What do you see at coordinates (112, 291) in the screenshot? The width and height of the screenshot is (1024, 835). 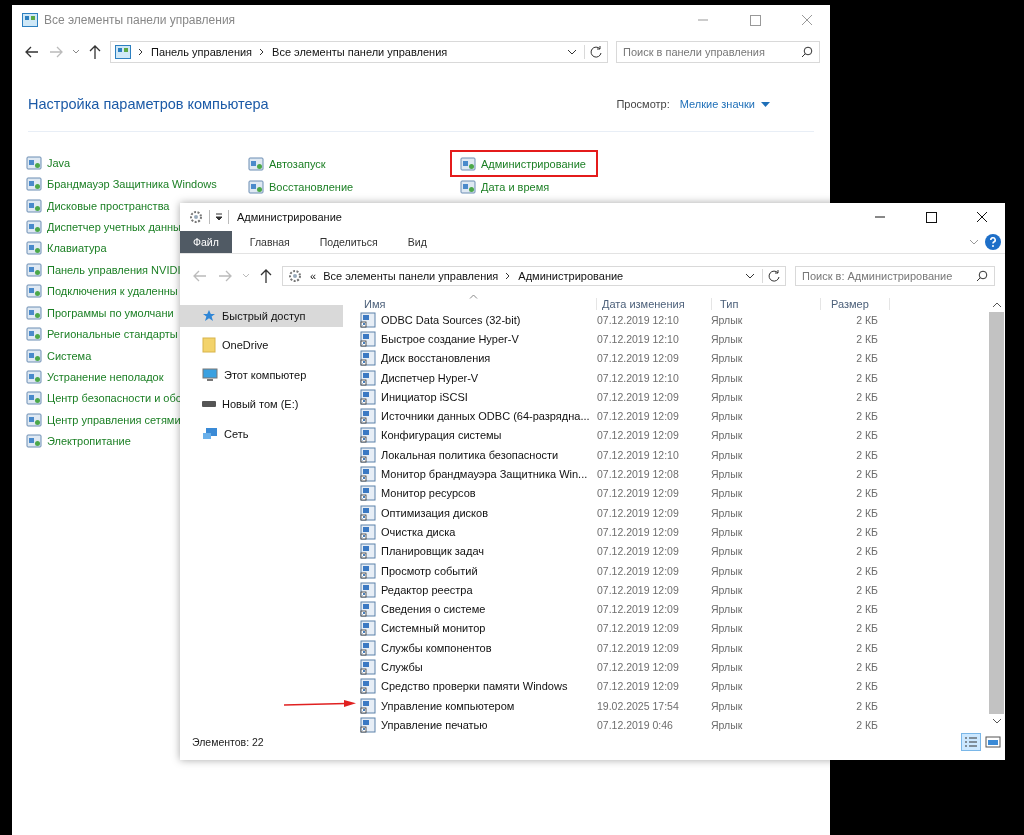 I see `applet-link: Подключения к удаленны` at bounding box center [112, 291].